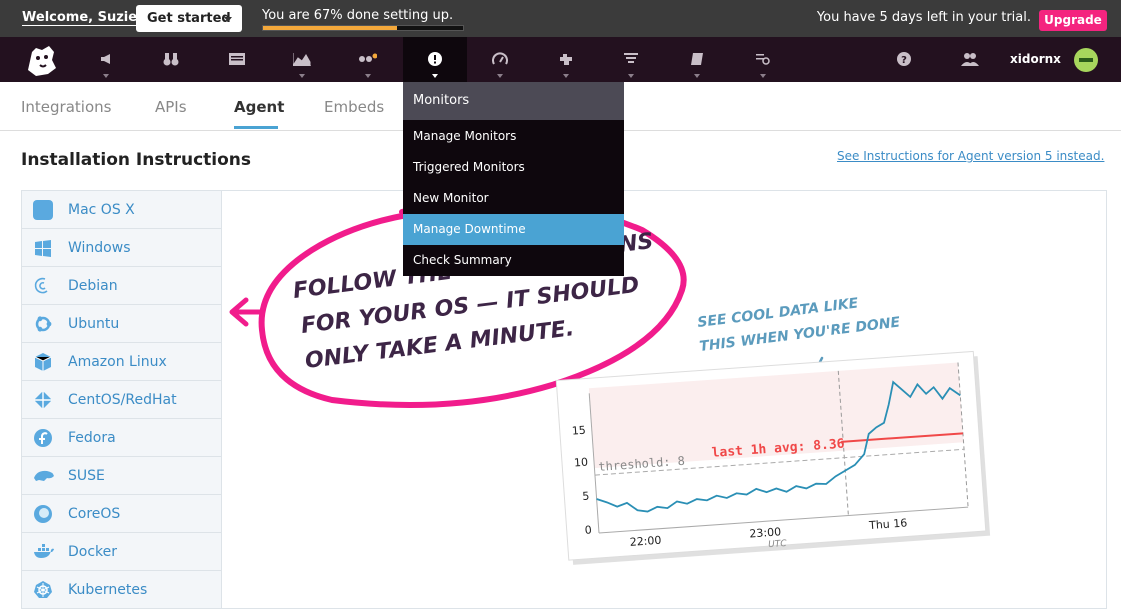  Describe the element at coordinates (888, 524) in the screenshot. I see `x-tick-thu16: Thu 16` at that location.